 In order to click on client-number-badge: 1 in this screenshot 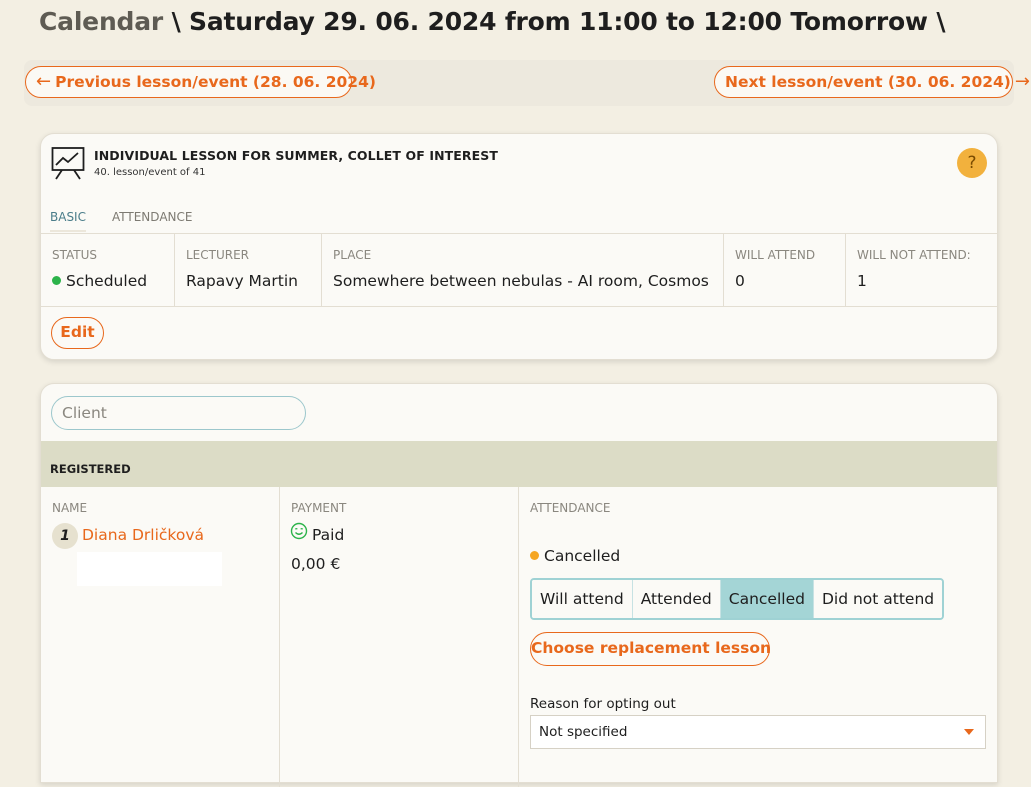, I will do `click(65, 536)`.